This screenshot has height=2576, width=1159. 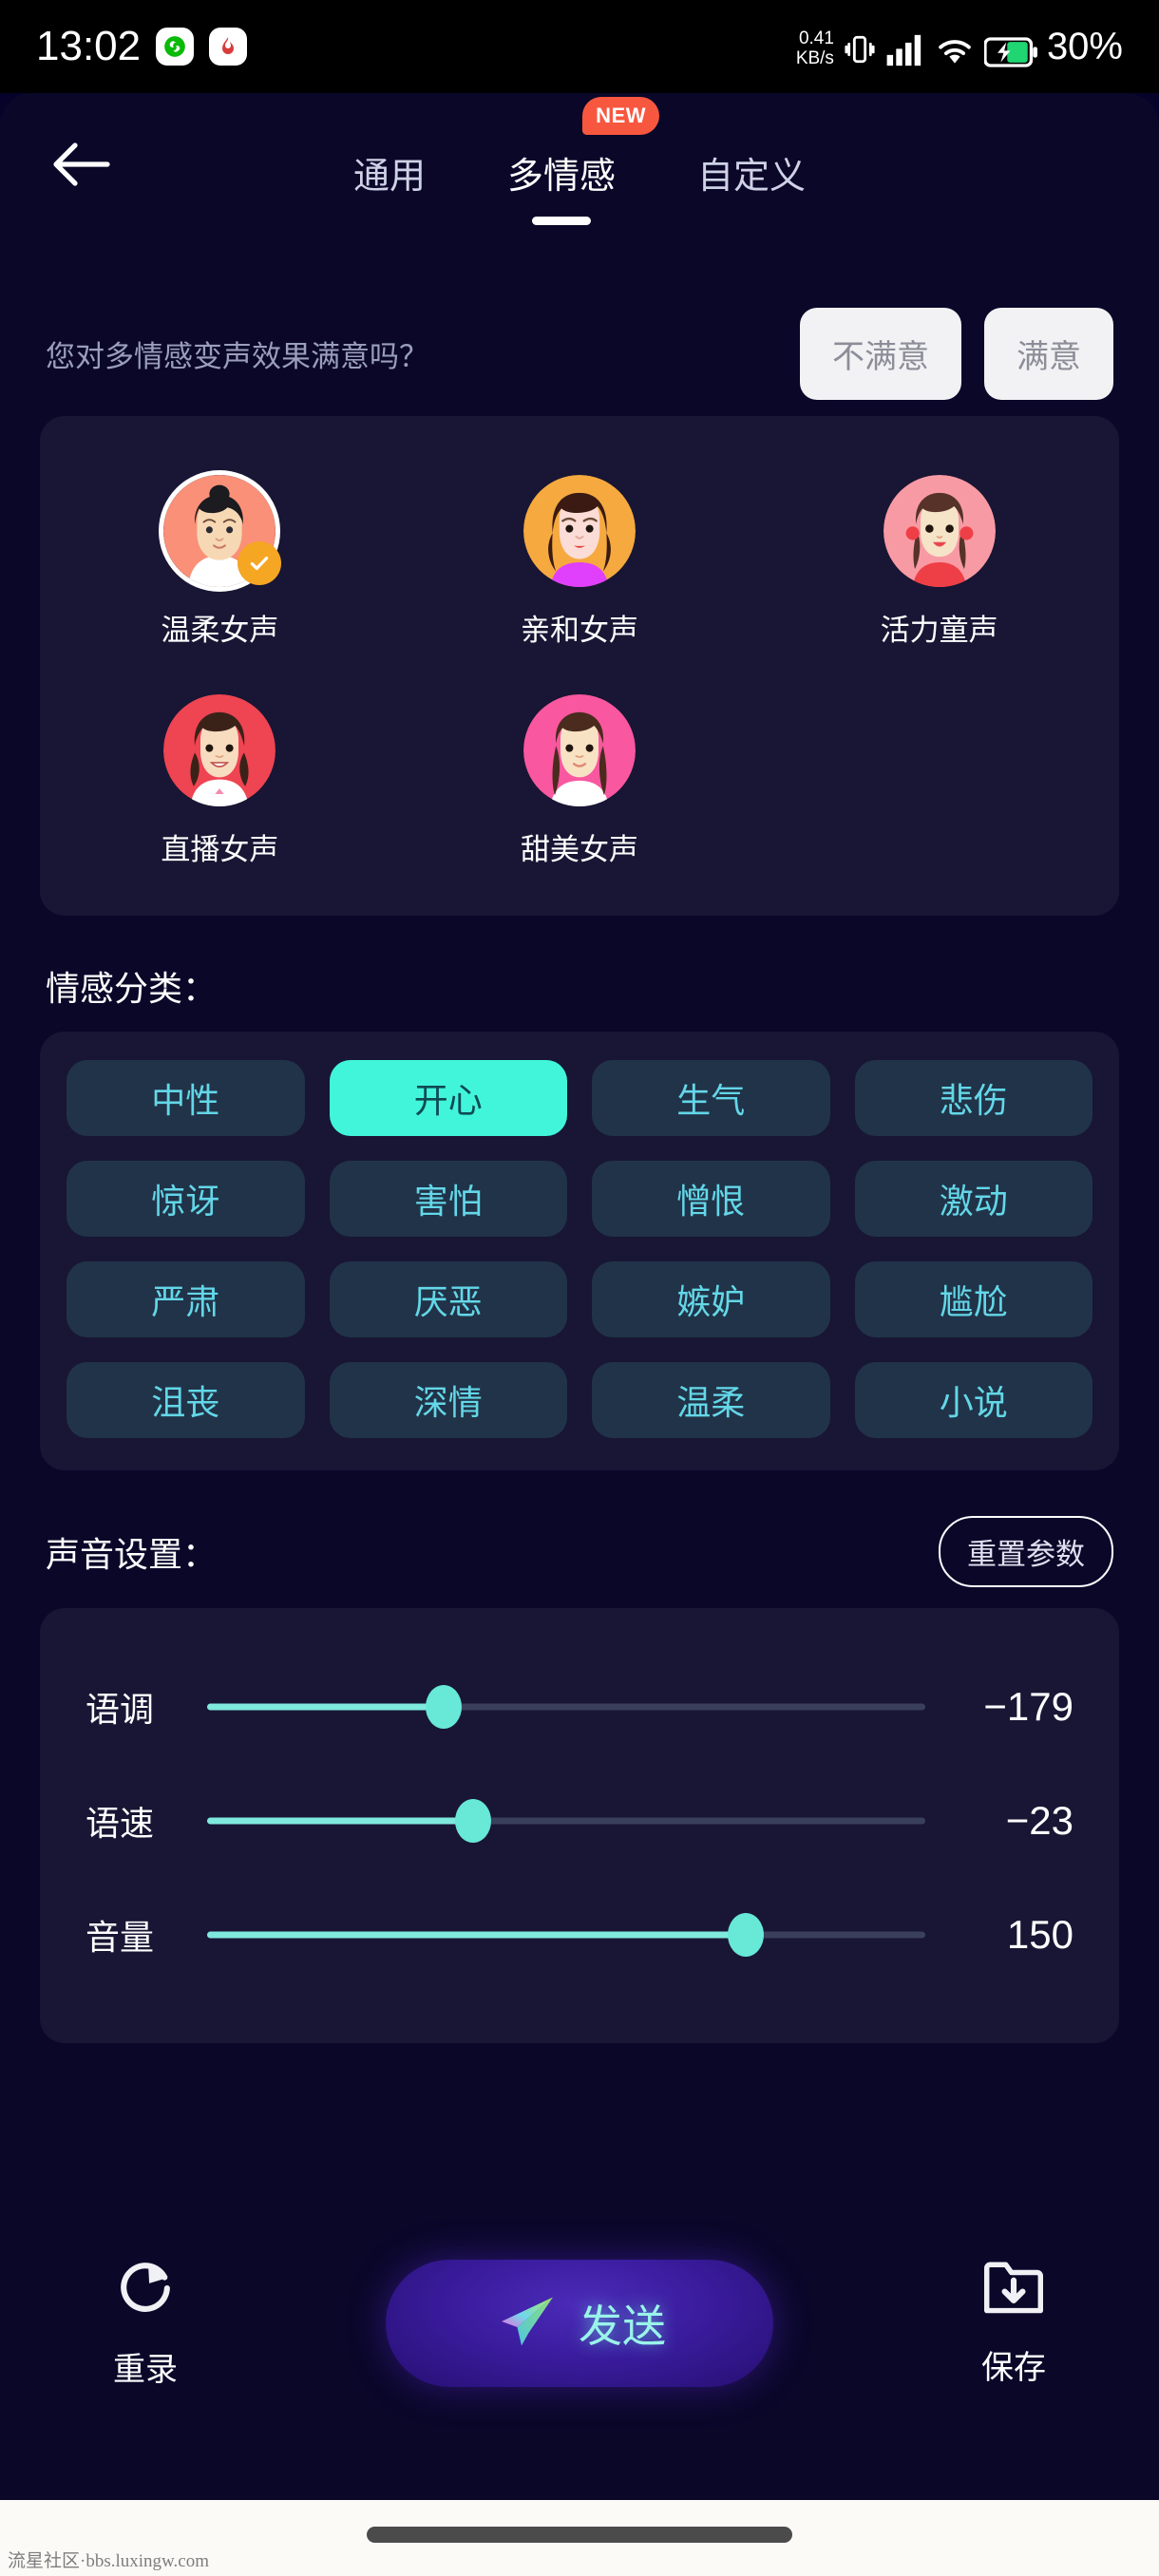 I want to click on send-button: 发送, so click(x=579, y=2323).